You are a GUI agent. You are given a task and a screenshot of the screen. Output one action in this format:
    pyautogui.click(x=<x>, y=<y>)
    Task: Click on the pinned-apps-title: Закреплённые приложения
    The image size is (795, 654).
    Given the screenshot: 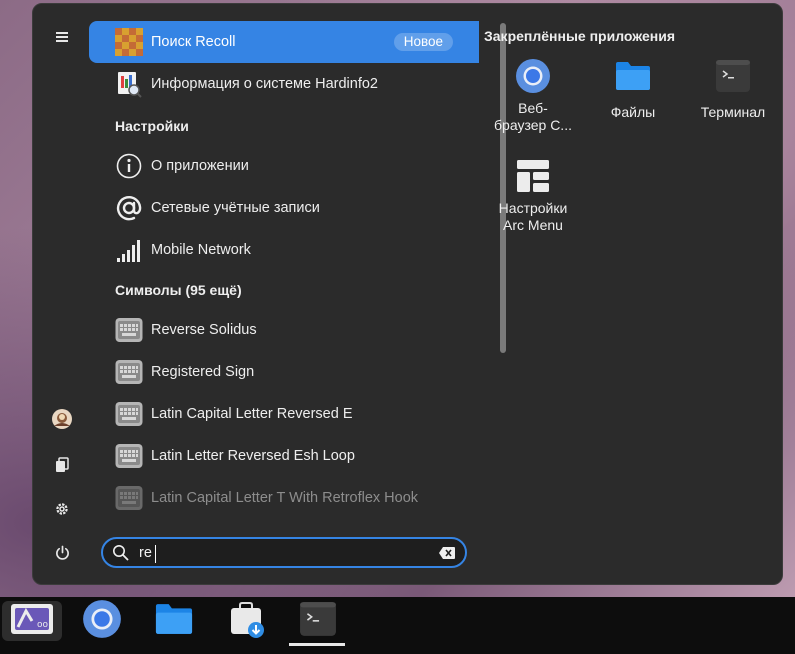 What is the action you would take?
    pyautogui.click(x=580, y=36)
    